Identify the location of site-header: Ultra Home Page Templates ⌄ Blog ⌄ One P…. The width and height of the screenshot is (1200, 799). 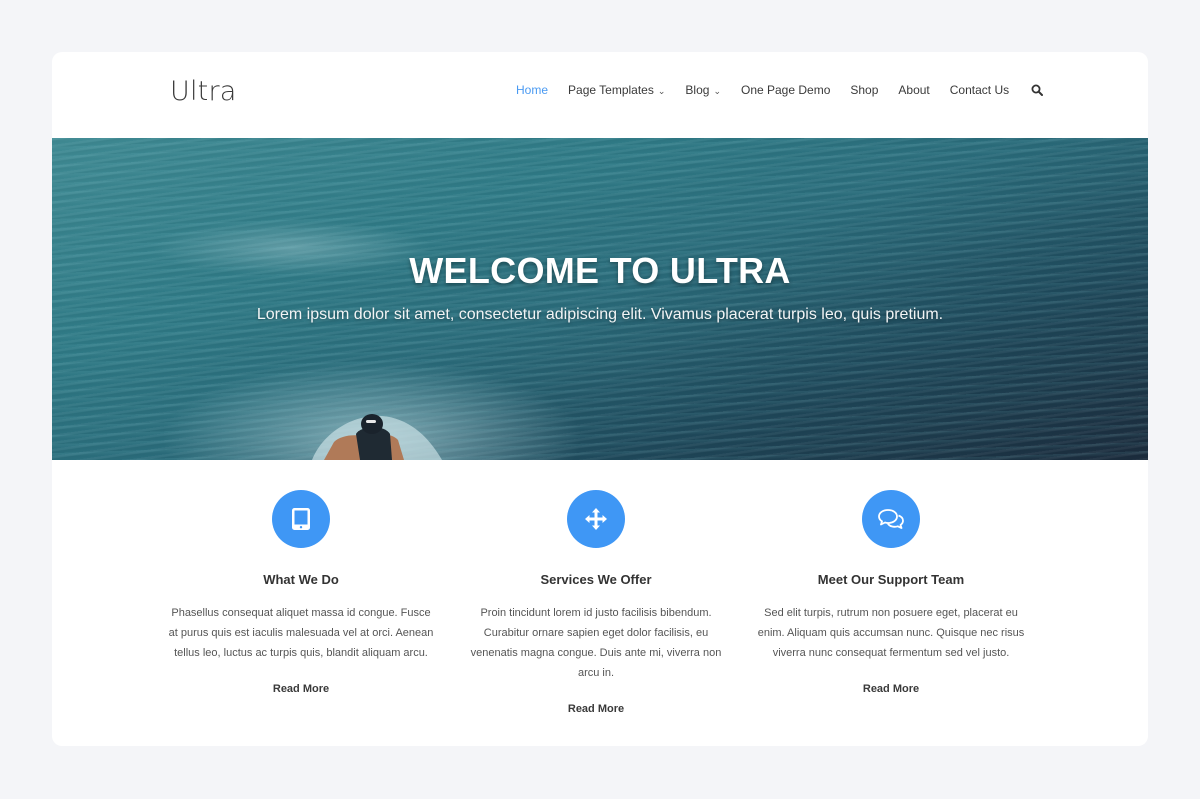
(600, 95).